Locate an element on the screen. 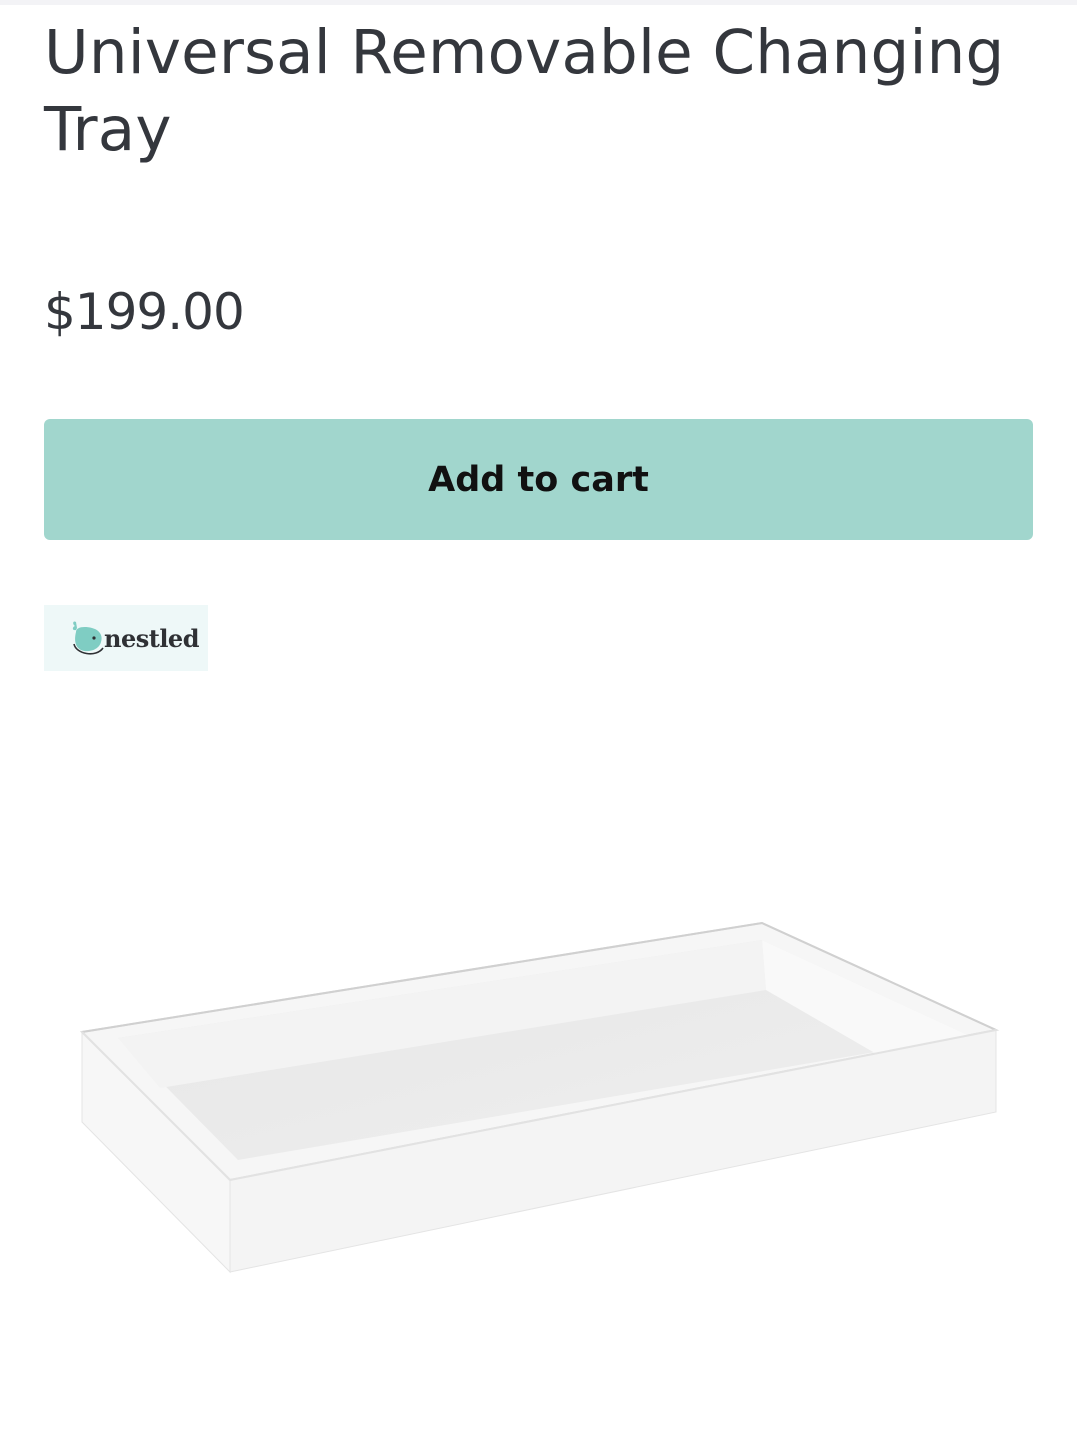  brand-name: nestled is located at coordinates (151, 638).